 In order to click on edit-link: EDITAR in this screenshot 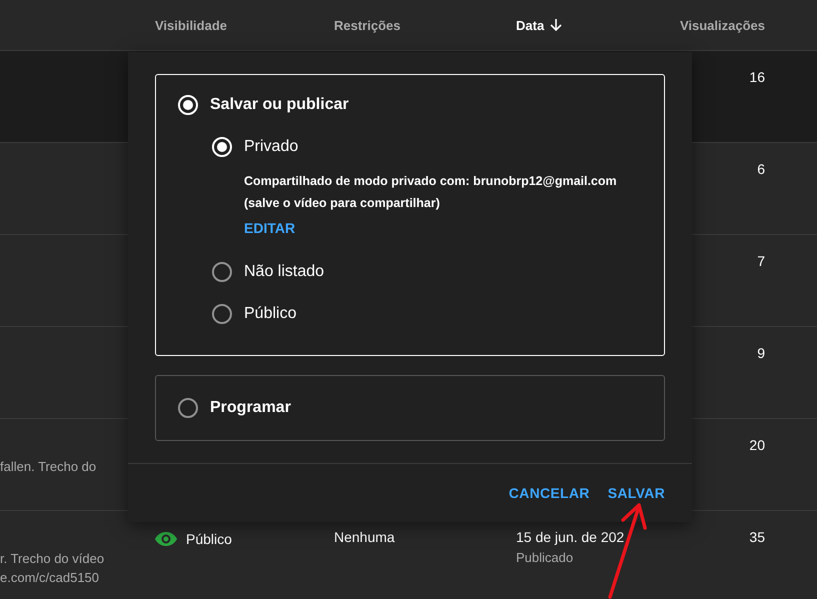, I will do `click(270, 228)`.